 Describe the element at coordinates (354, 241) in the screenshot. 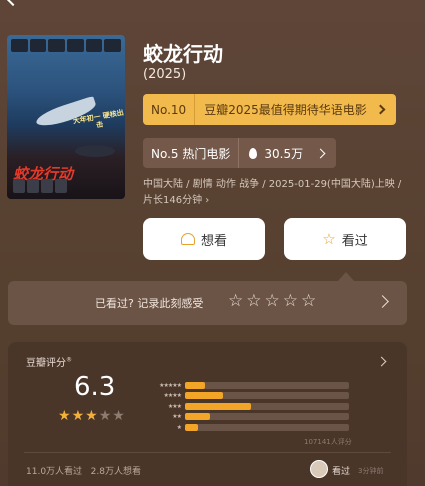

I see `seen-label: 看过` at that location.